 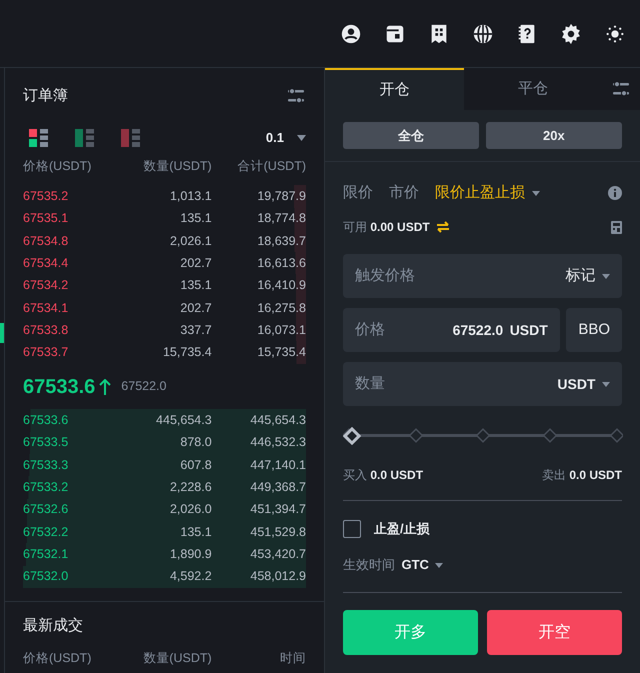 What do you see at coordinates (70, 442) in the screenshot?
I see `price-cell: 67533.5` at bounding box center [70, 442].